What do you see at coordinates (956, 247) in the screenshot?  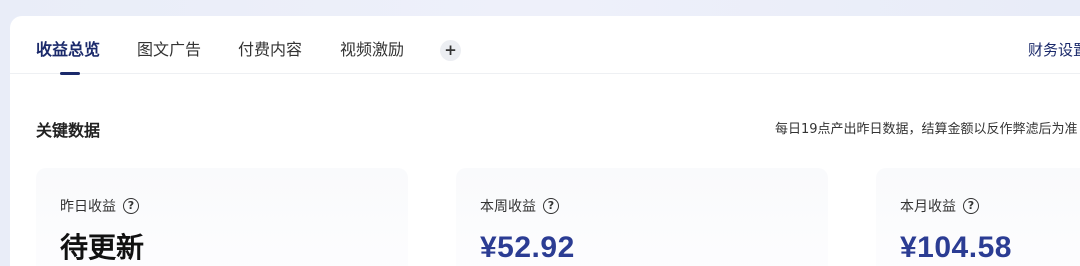 I see `stat-value-this-month: ¥104.58` at bounding box center [956, 247].